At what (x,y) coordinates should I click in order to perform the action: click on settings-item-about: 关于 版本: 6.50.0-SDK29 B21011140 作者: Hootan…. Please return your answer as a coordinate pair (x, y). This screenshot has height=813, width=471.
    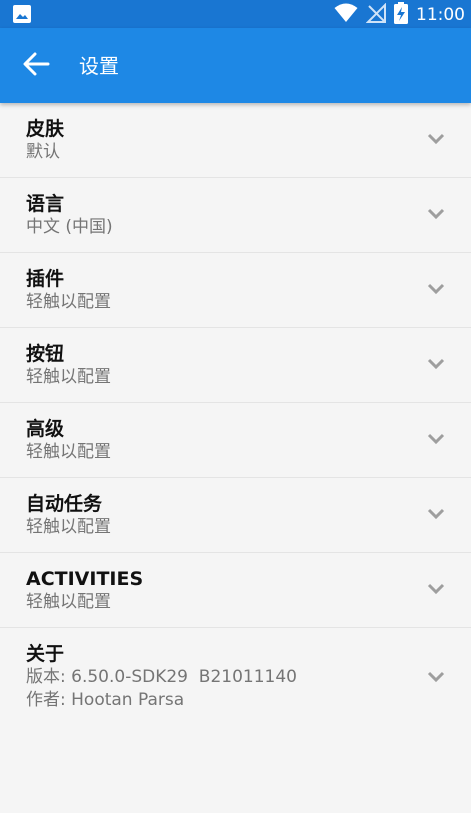
    Looking at the image, I should click on (235, 683).